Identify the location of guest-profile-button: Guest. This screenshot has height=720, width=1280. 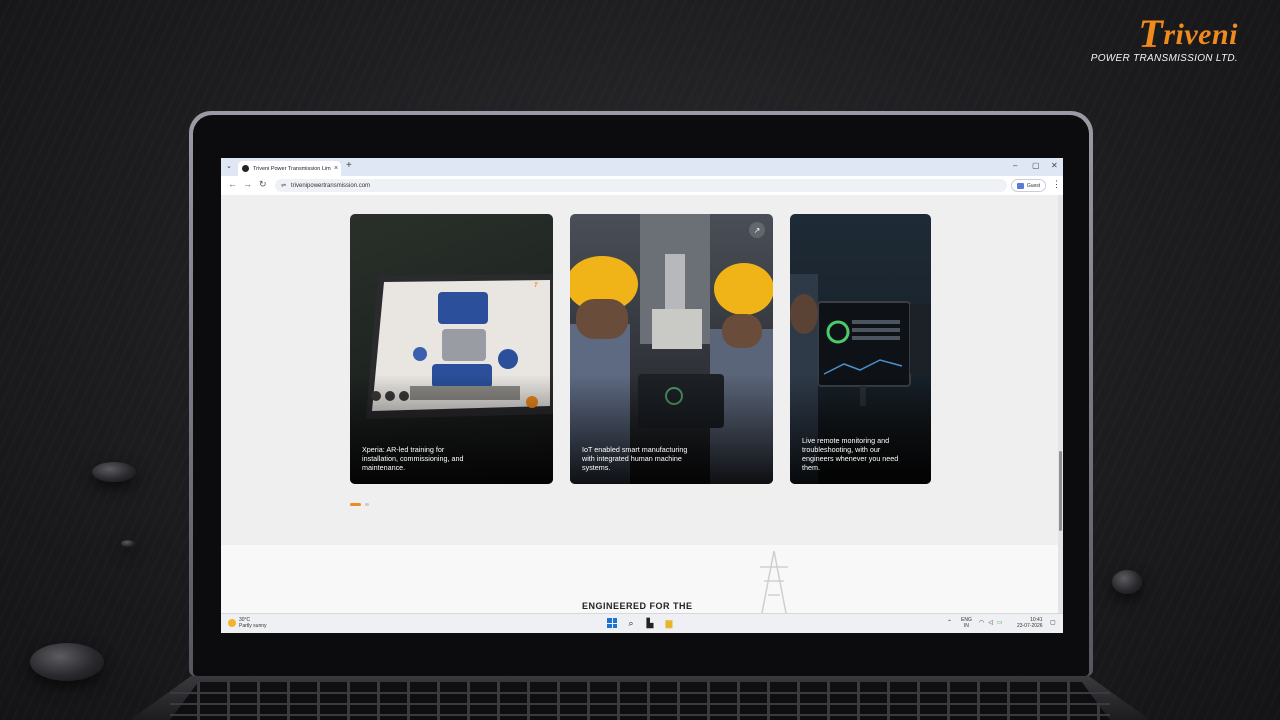
(1028, 185).